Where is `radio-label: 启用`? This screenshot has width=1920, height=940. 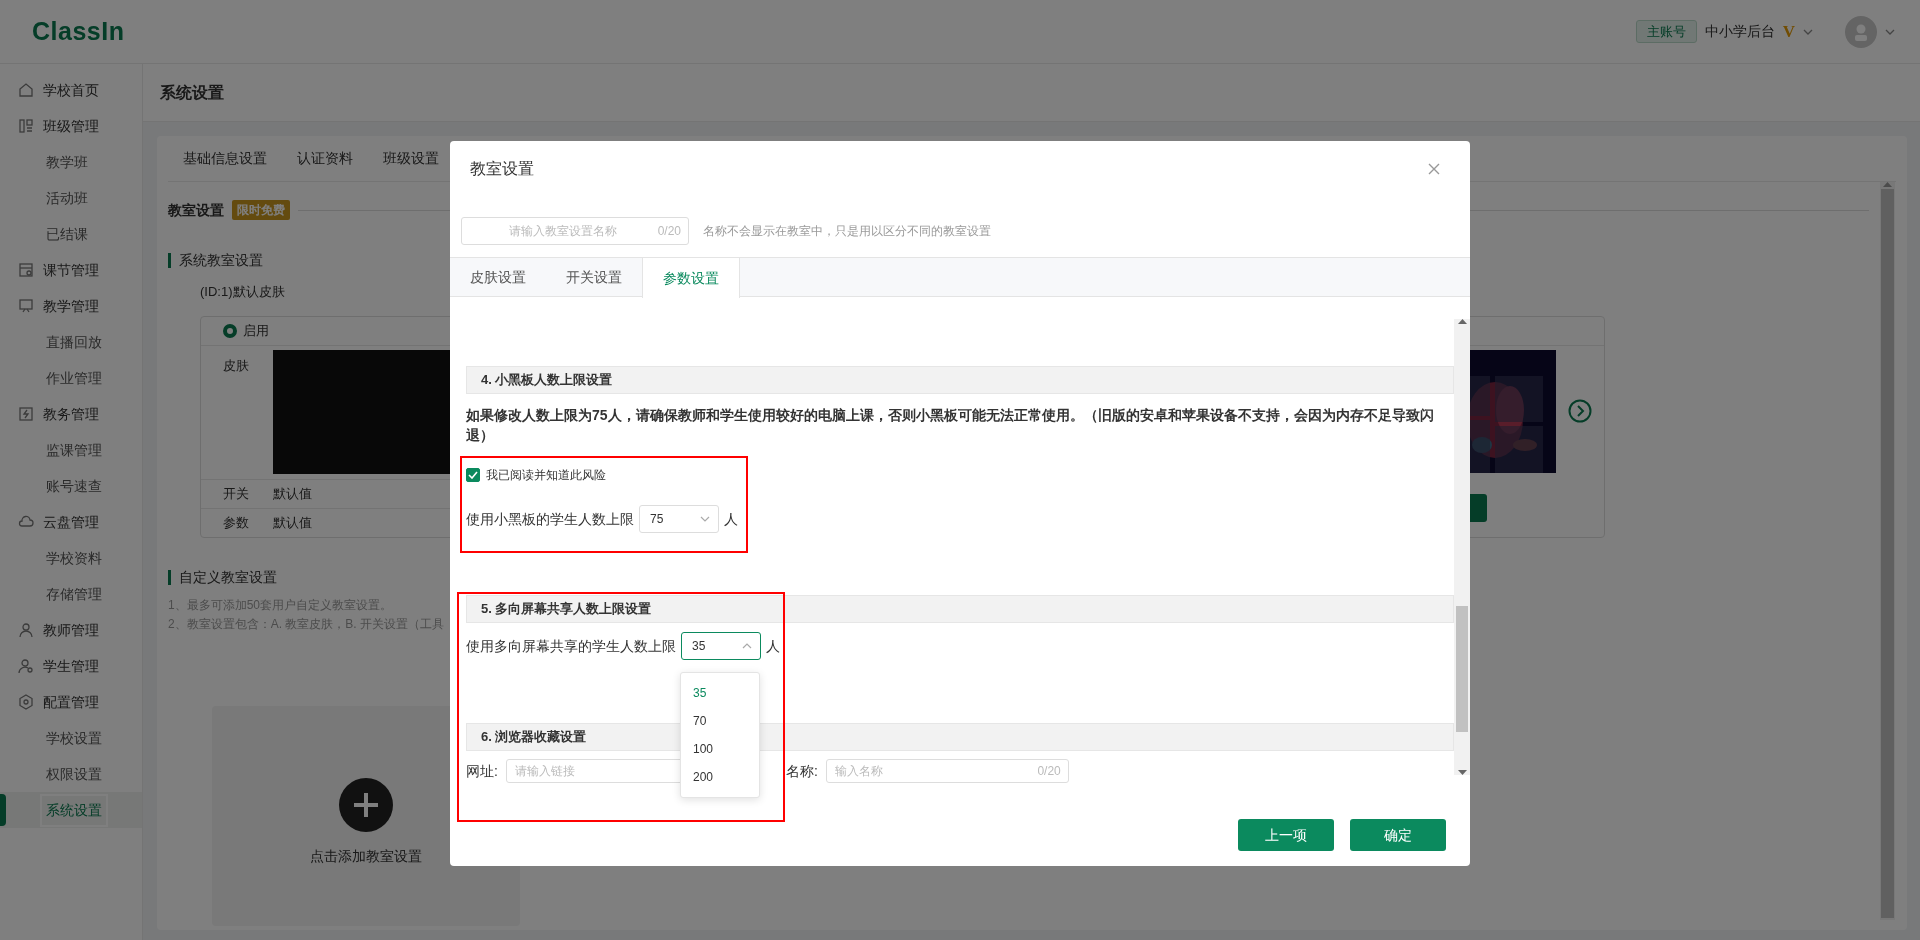
radio-label: 启用 is located at coordinates (256, 330).